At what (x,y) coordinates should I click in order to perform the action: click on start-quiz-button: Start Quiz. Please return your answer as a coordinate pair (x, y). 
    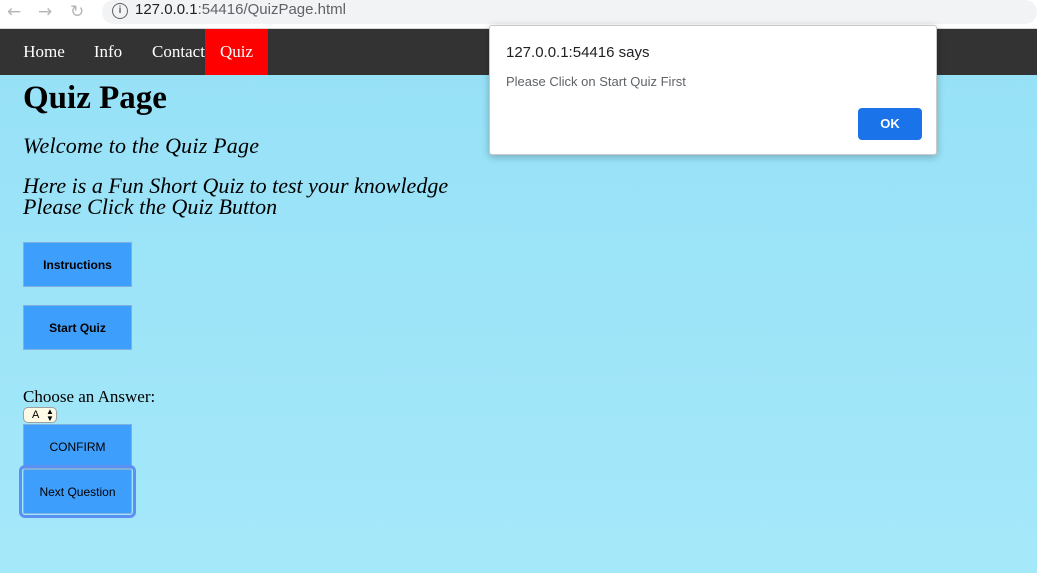
    Looking at the image, I should click on (77, 327).